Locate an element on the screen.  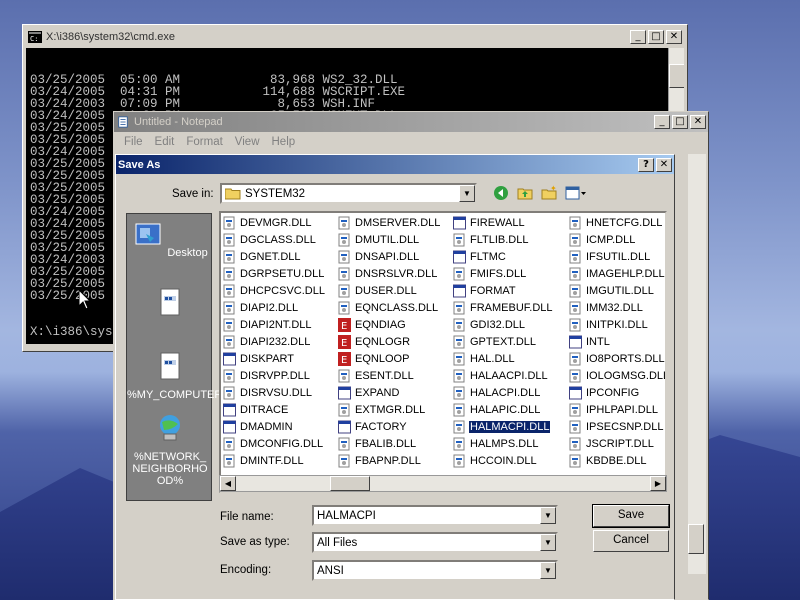
scroll-right-arrow: ▶ is located at coordinates (658, 483).